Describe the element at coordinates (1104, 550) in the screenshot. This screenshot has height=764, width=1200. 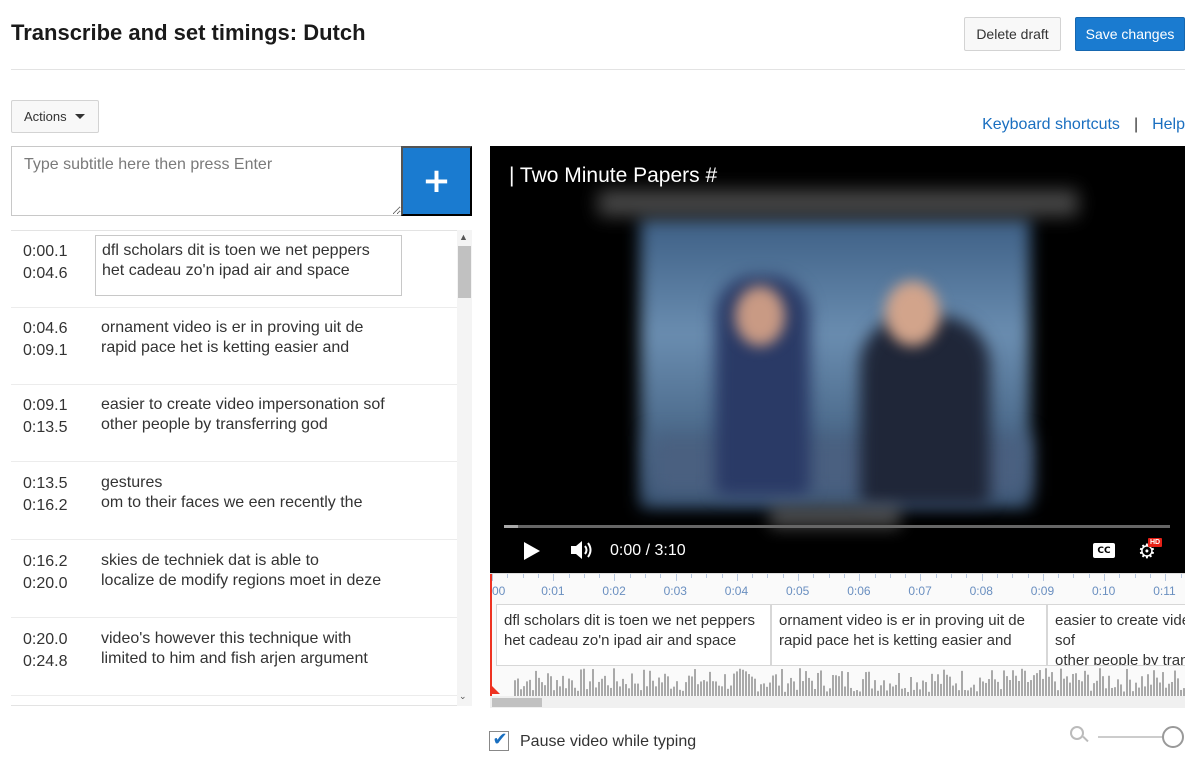
I see `closed-captions-icon: CC` at that location.